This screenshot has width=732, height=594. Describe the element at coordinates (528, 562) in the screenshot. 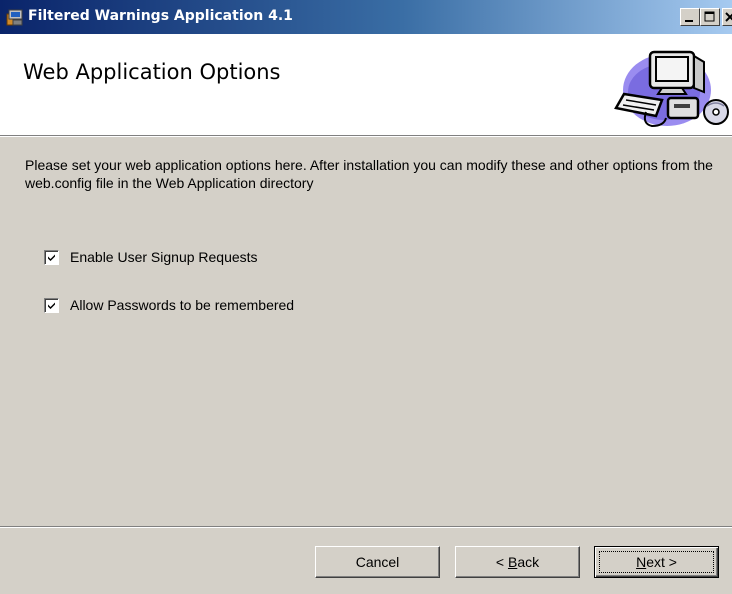

I see `back-button-rest: ack` at that location.